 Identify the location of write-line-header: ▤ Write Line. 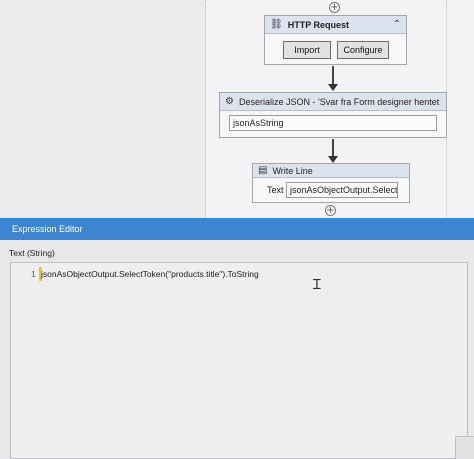
(331, 171).